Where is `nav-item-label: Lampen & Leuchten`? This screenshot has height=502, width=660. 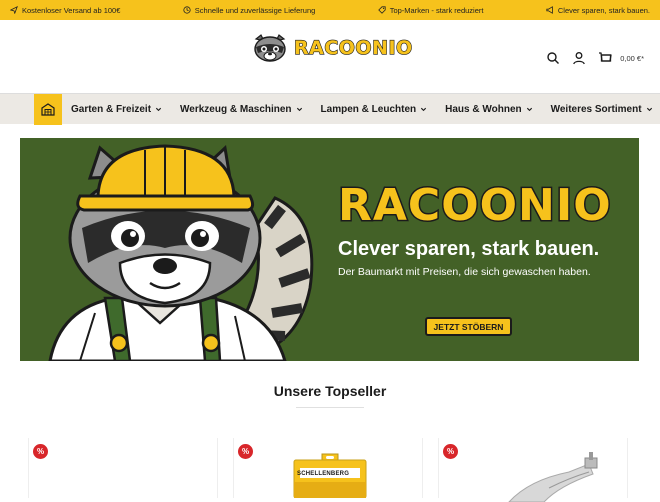
nav-item-label: Lampen & Leuchten is located at coordinates (368, 109).